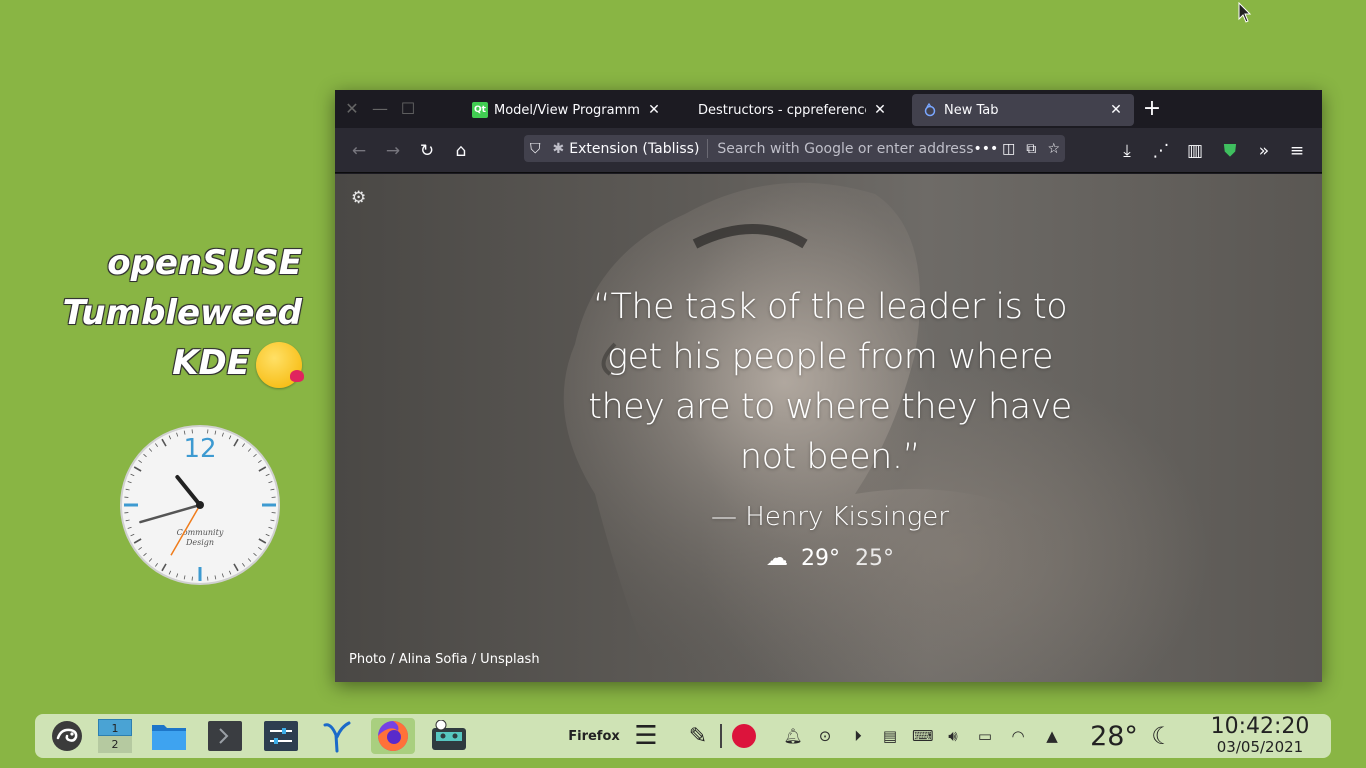 The image size is (1366, 768). What do you see at coordinates (358, 198) in the screenshot?
I see `settings-gear-icon: ⚙` at bounding box center [358, 198].